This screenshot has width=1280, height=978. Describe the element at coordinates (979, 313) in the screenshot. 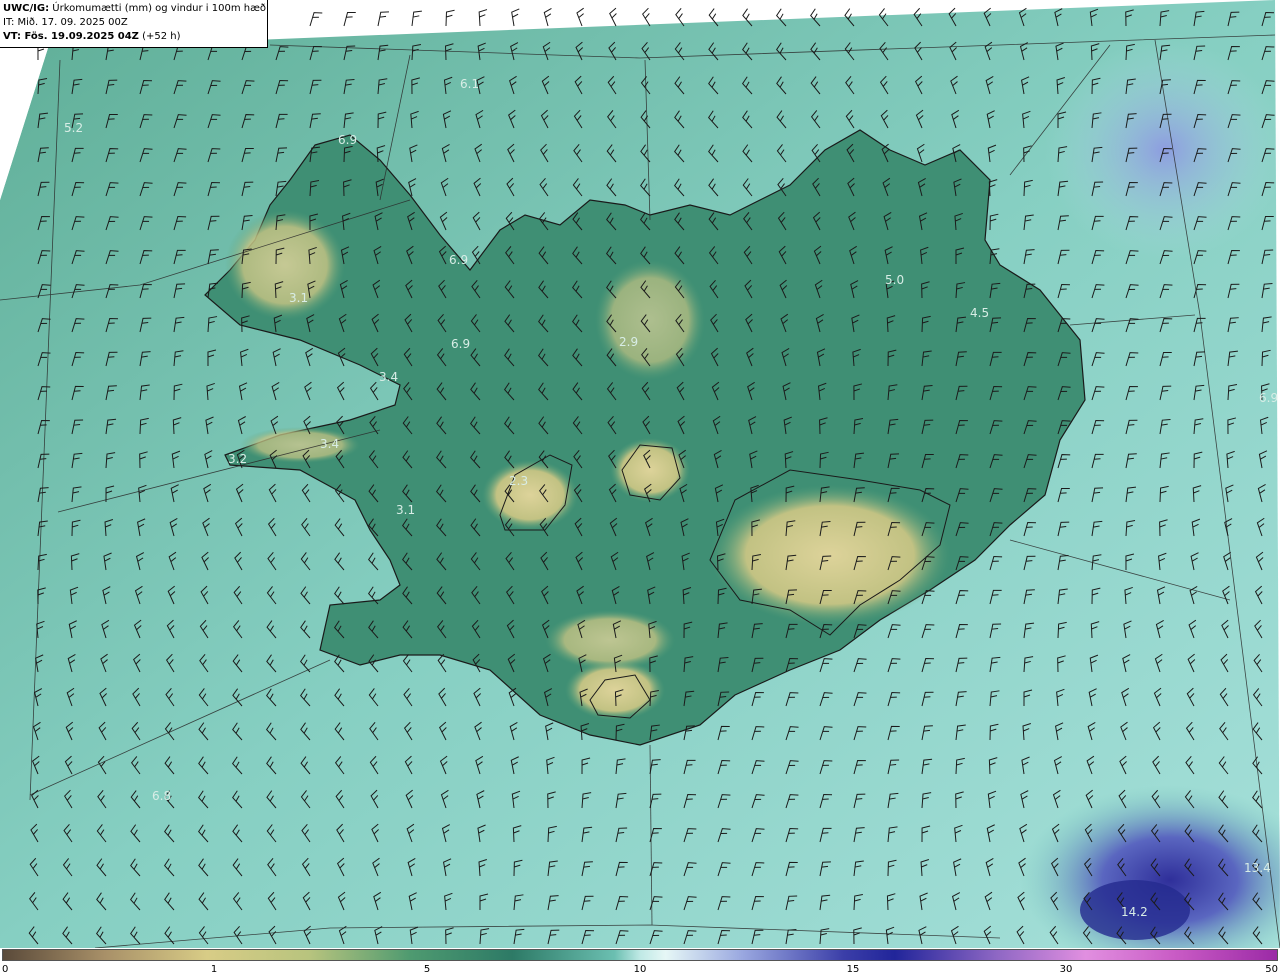

I see `value-label: 4.5` at that location.